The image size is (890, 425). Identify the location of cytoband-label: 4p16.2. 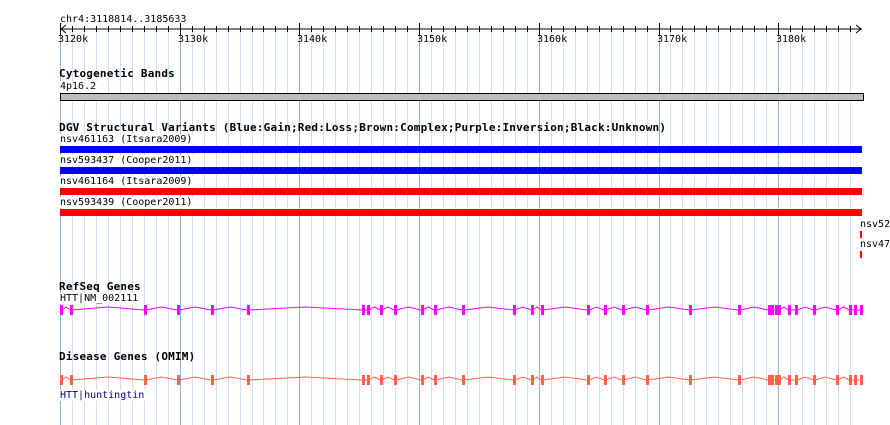
(79, 86).